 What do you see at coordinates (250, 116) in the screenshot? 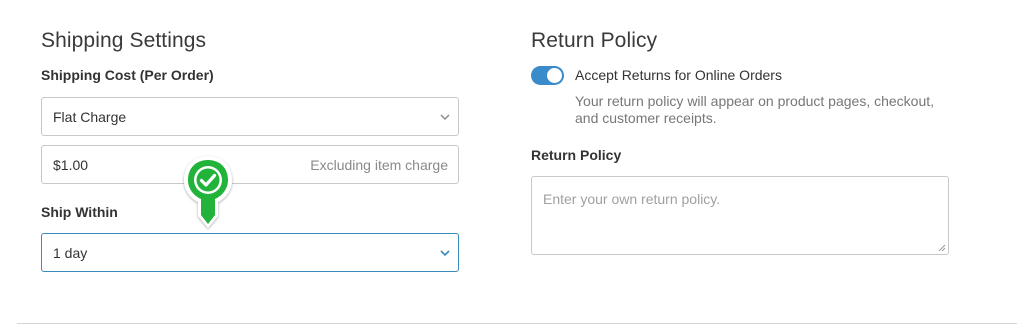
I see `shipping-cost-select: Flat Charge` at bounding box center [250, 116].